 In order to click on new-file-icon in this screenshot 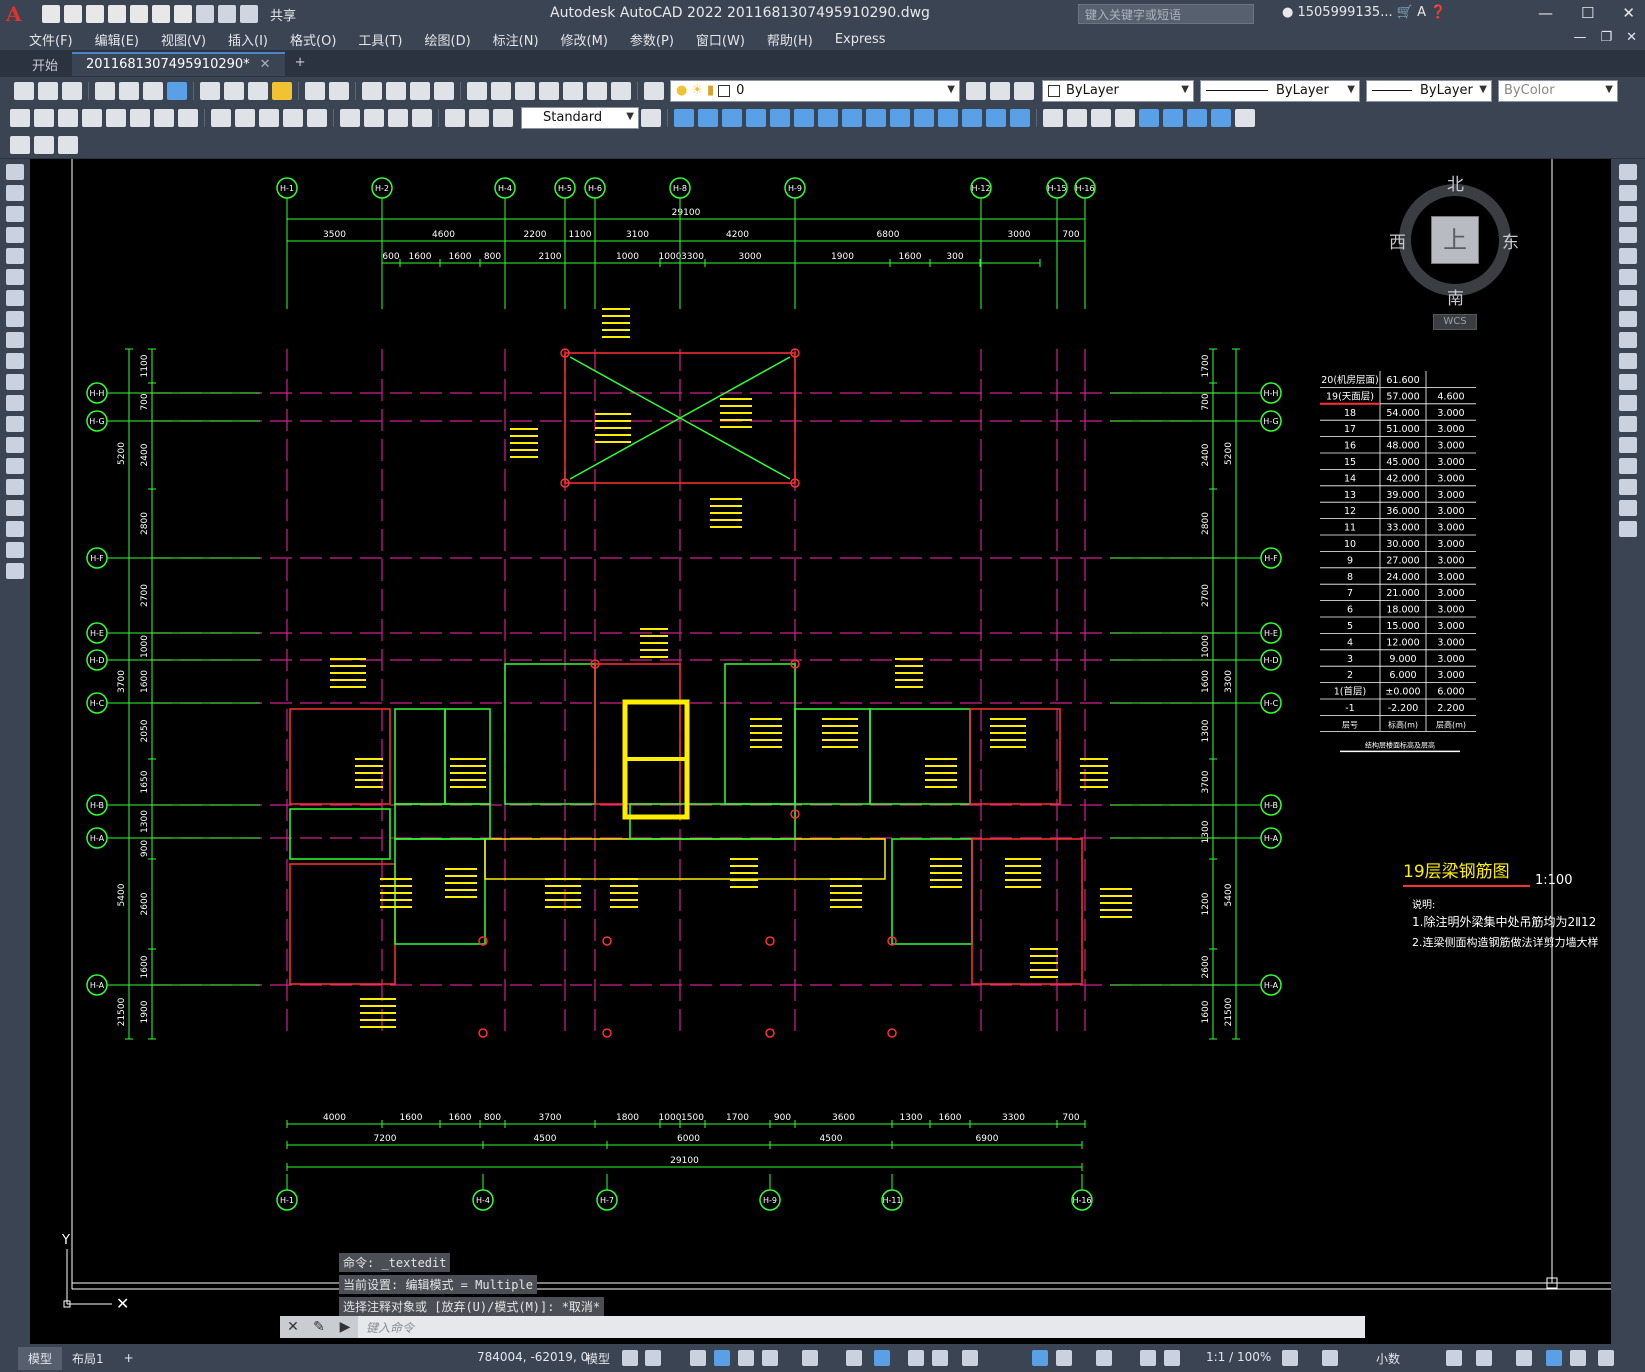, I will do `click(51, 14)`.